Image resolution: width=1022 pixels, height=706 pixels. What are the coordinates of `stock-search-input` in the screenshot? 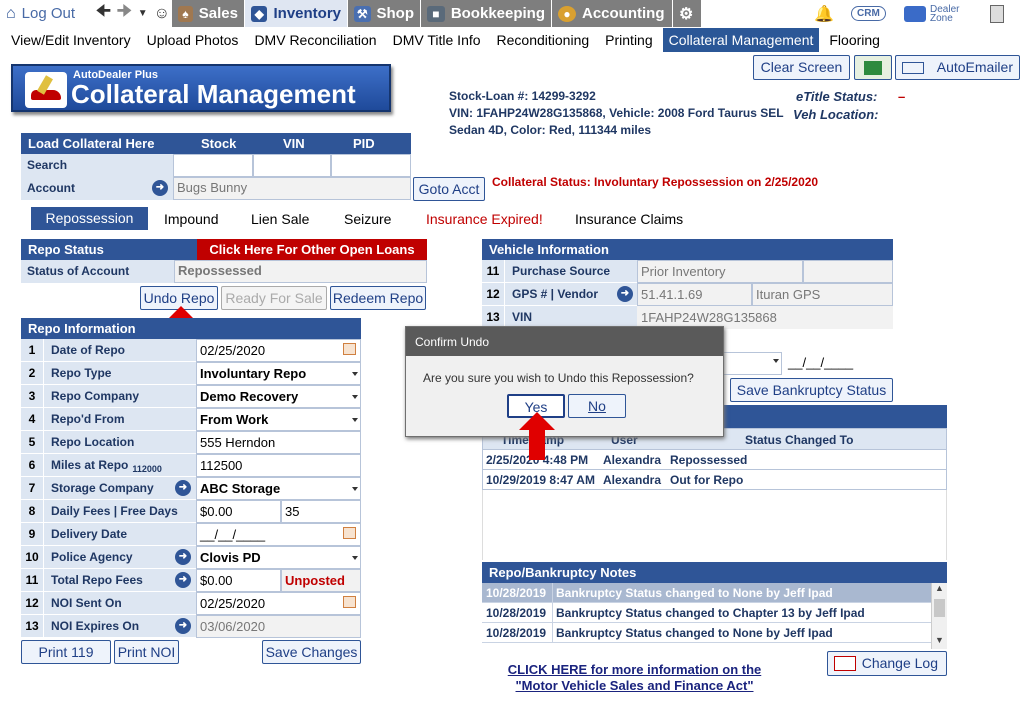 It's located at (213, 165).